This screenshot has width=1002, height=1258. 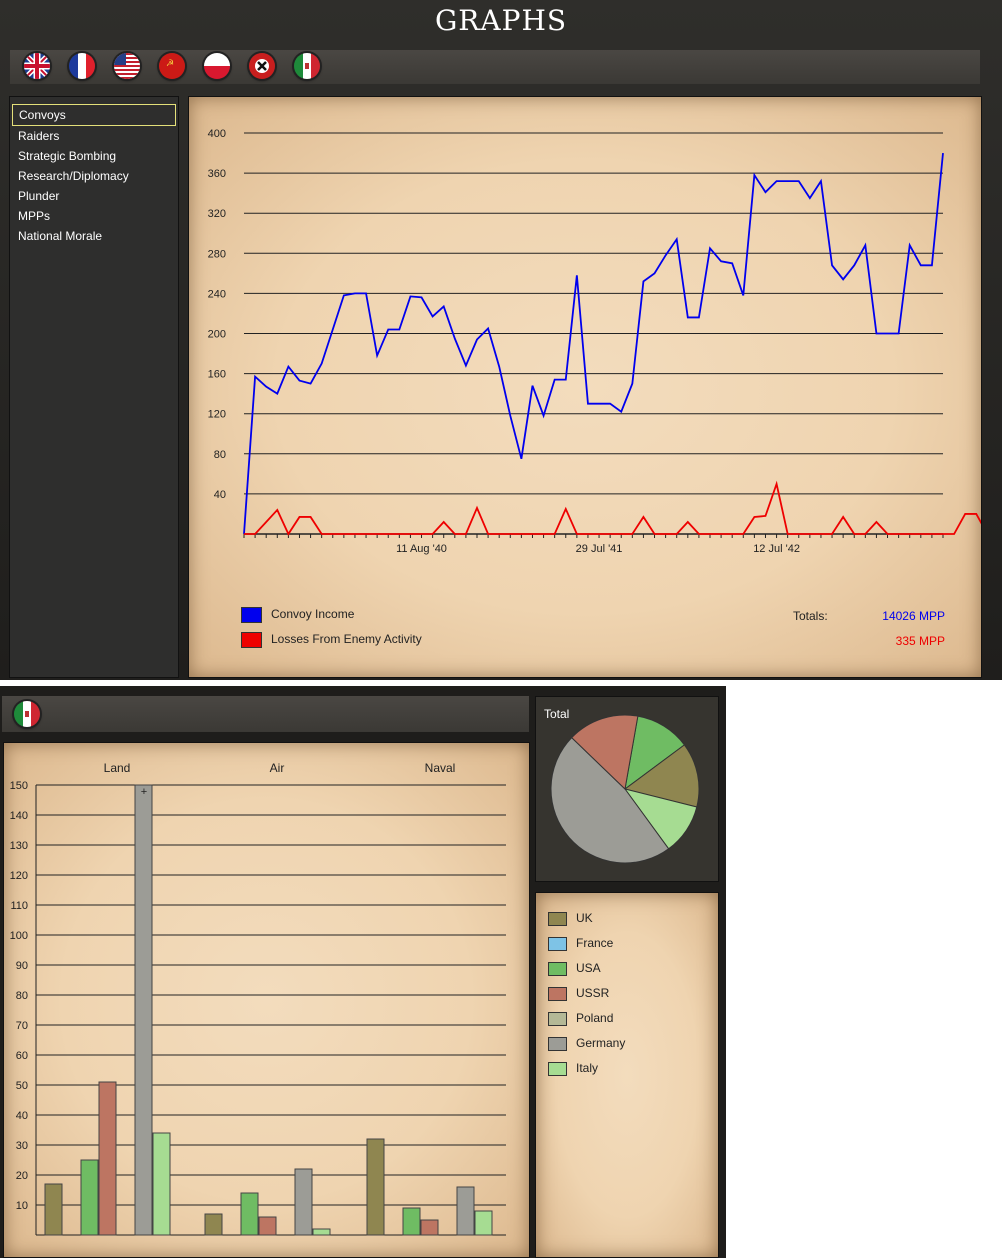 I want to click on legend-item-losses: Losses From Enemy Activity, so click(x=331, y=640).